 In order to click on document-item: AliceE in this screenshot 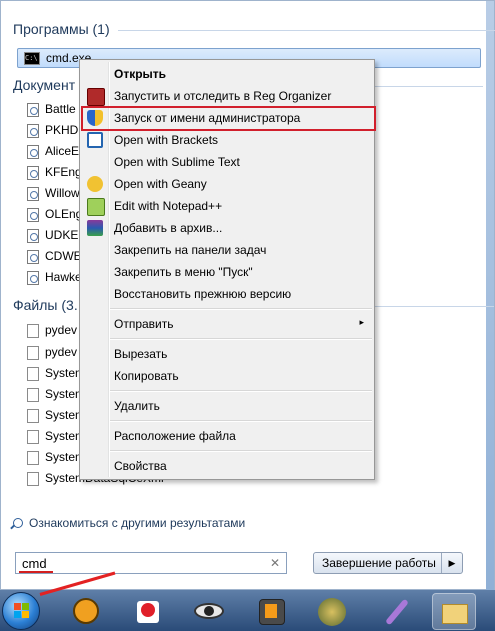, I will do `click(57, 152)`.